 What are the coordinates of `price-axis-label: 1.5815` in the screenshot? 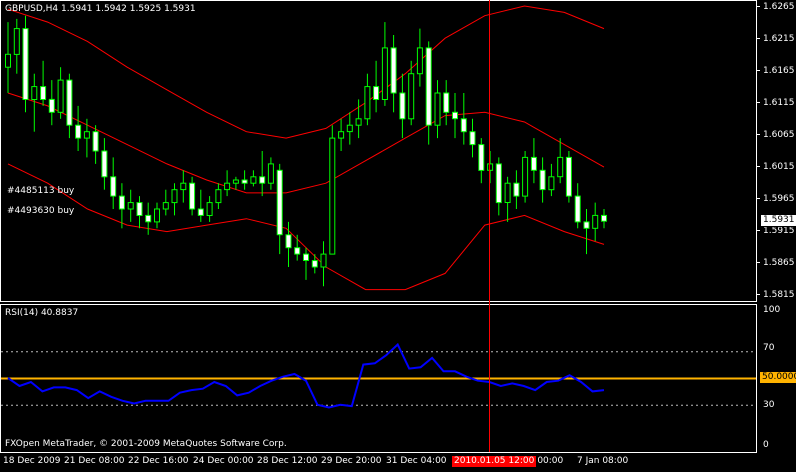 It's located at (779, 295).